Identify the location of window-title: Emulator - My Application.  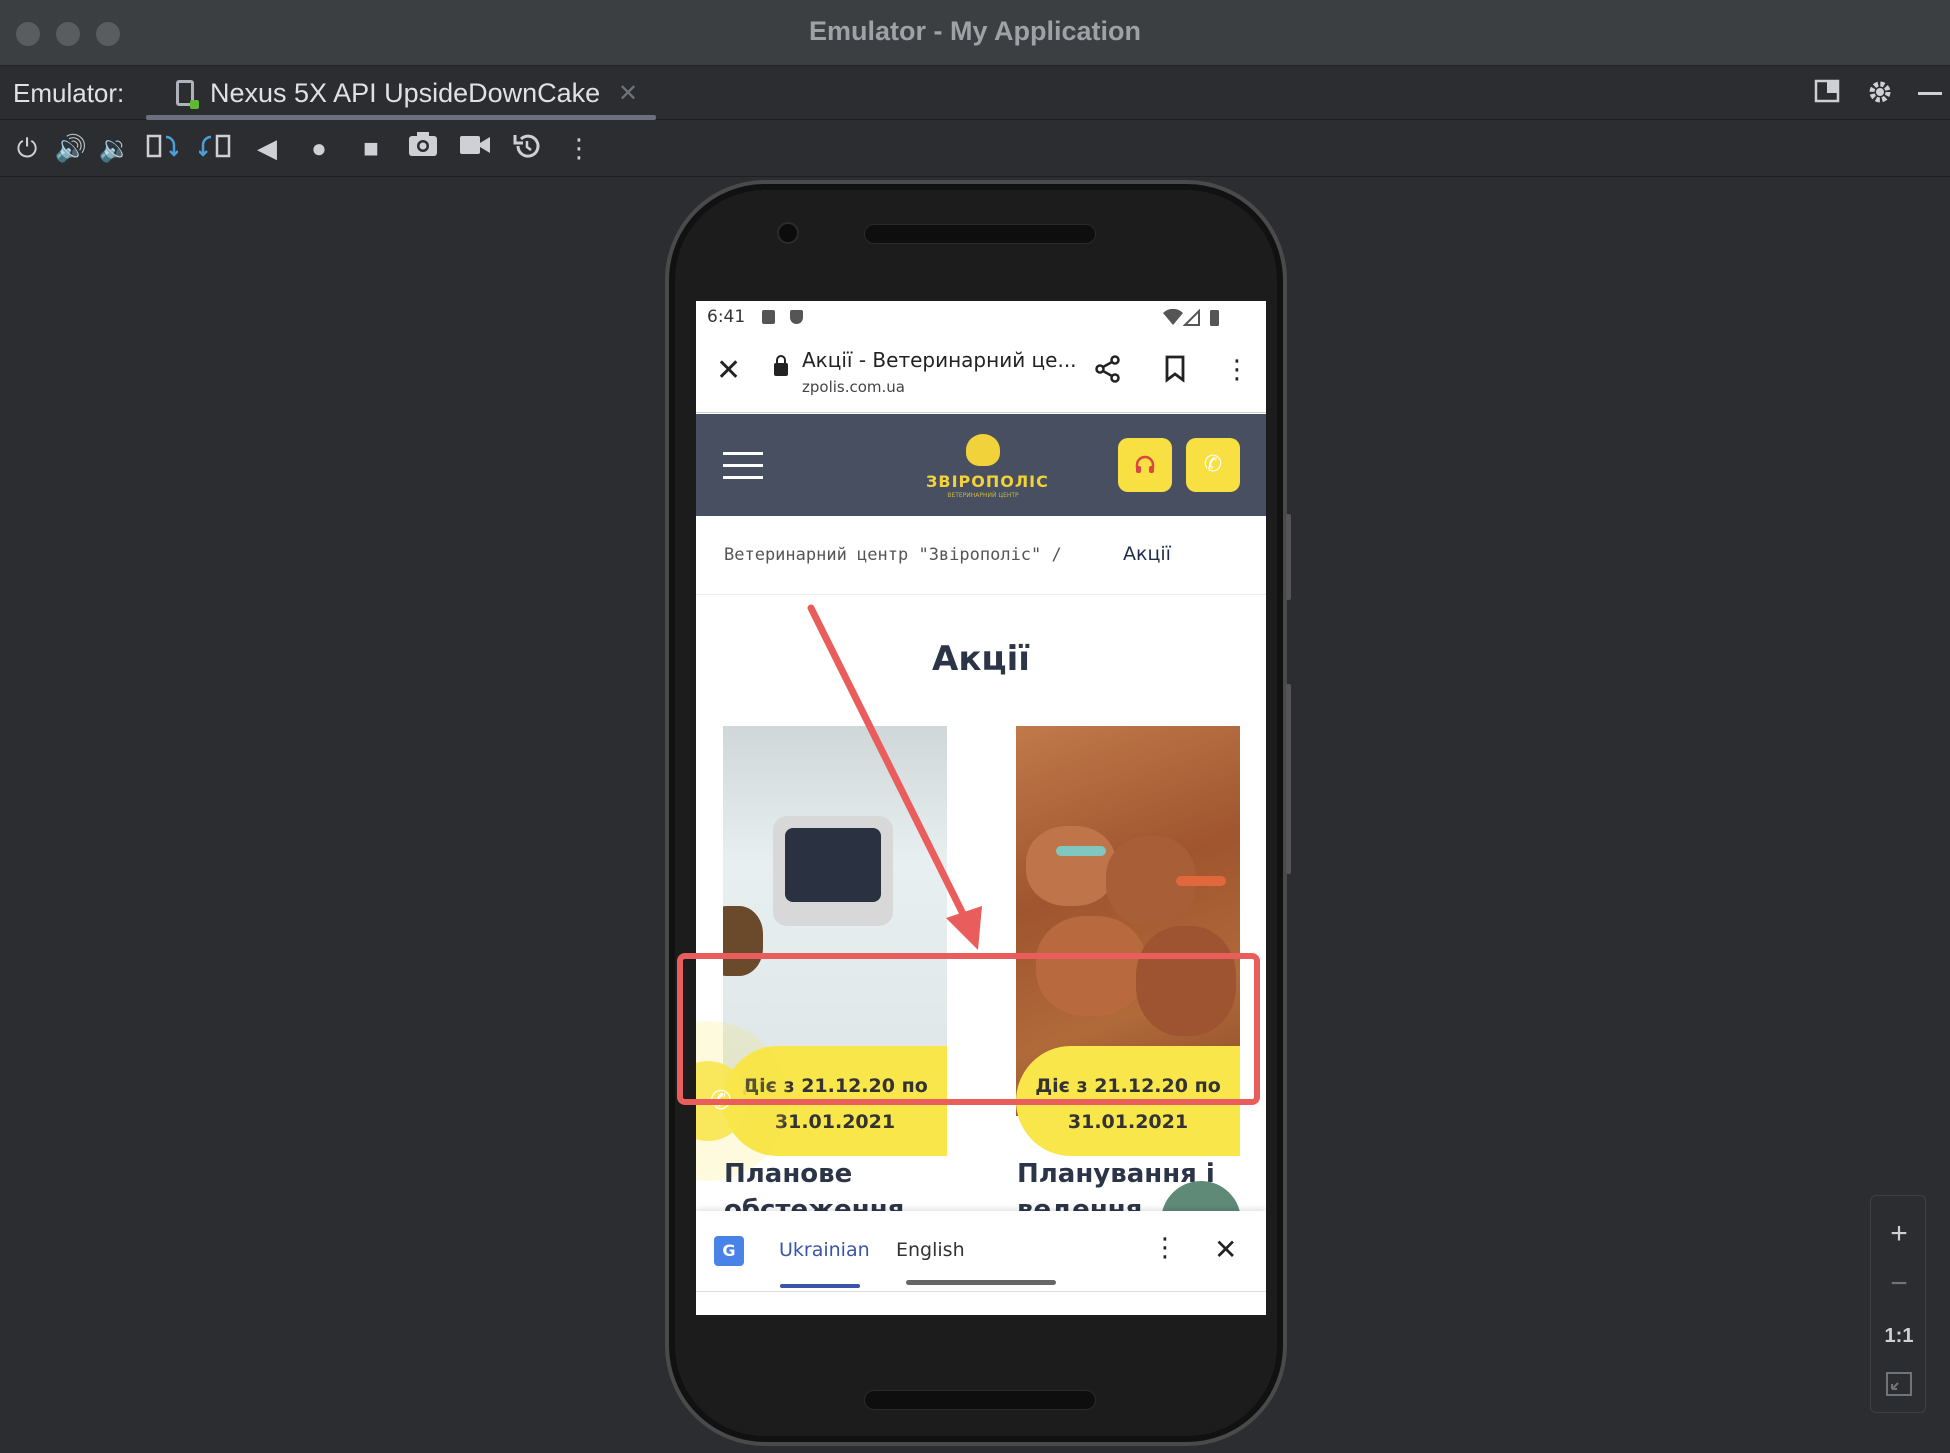
(974, 31).